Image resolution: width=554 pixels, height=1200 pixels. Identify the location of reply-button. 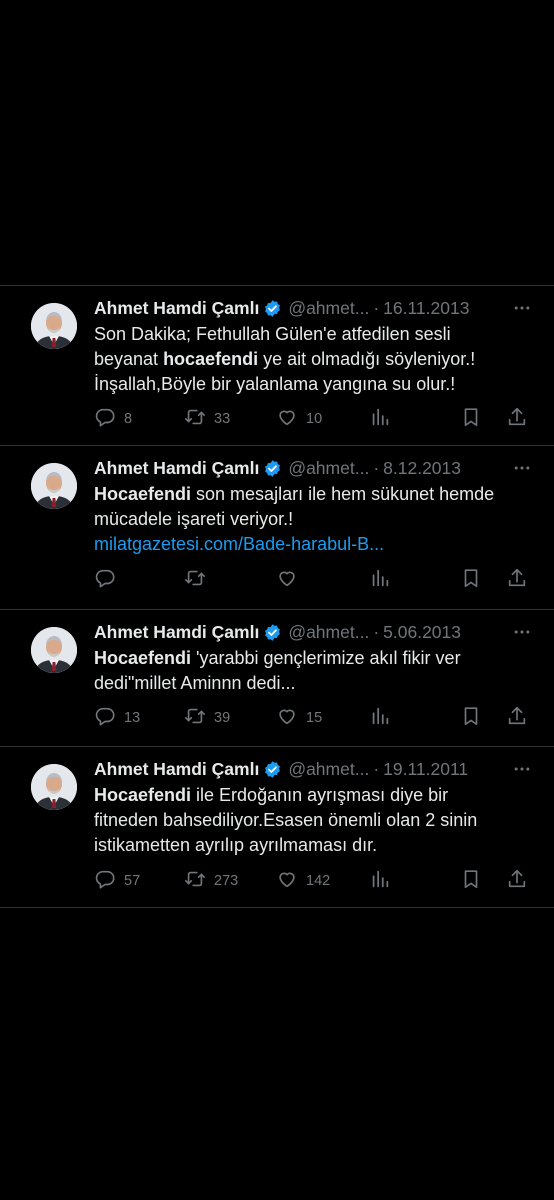
(109, 580).